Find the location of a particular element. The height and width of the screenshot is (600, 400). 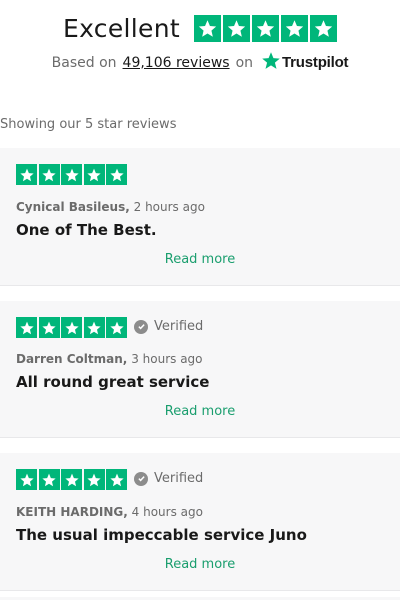

review-count-link: 49,106 reviews is located at coordinates (176, 63).